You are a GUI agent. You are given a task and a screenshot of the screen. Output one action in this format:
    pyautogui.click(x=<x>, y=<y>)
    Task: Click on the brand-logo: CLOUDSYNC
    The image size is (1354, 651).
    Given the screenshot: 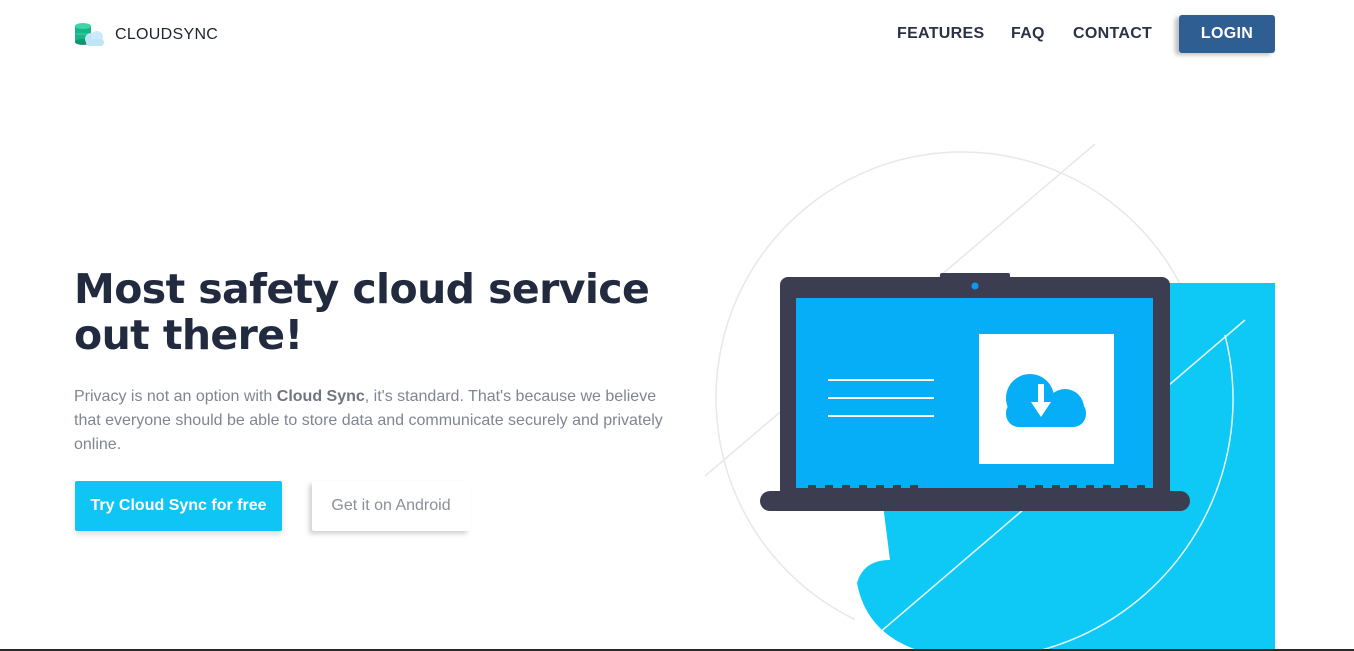 What is the action you would take?
    pyautogui.click(x=146, y=35)
    